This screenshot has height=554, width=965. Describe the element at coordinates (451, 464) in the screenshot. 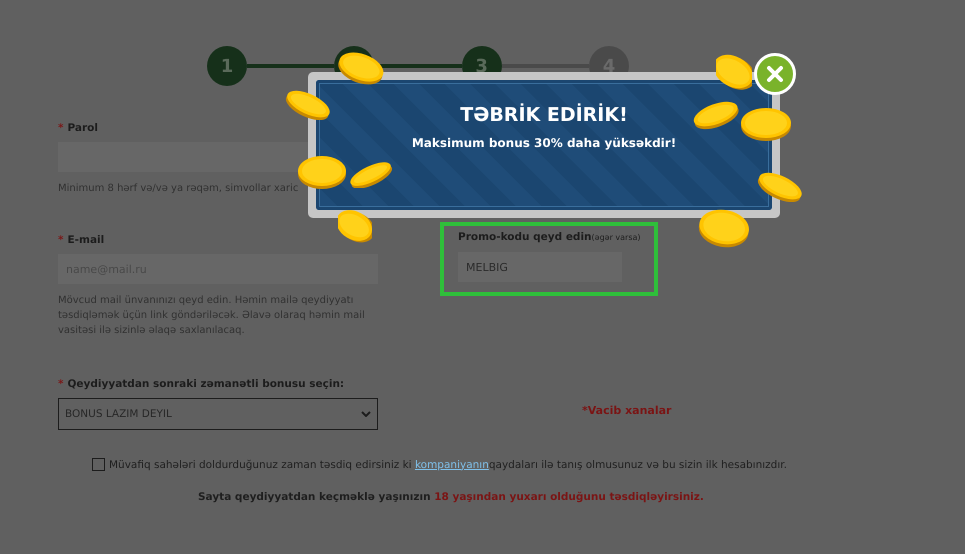

I see `rules-link: kompaniyanın` at that location.